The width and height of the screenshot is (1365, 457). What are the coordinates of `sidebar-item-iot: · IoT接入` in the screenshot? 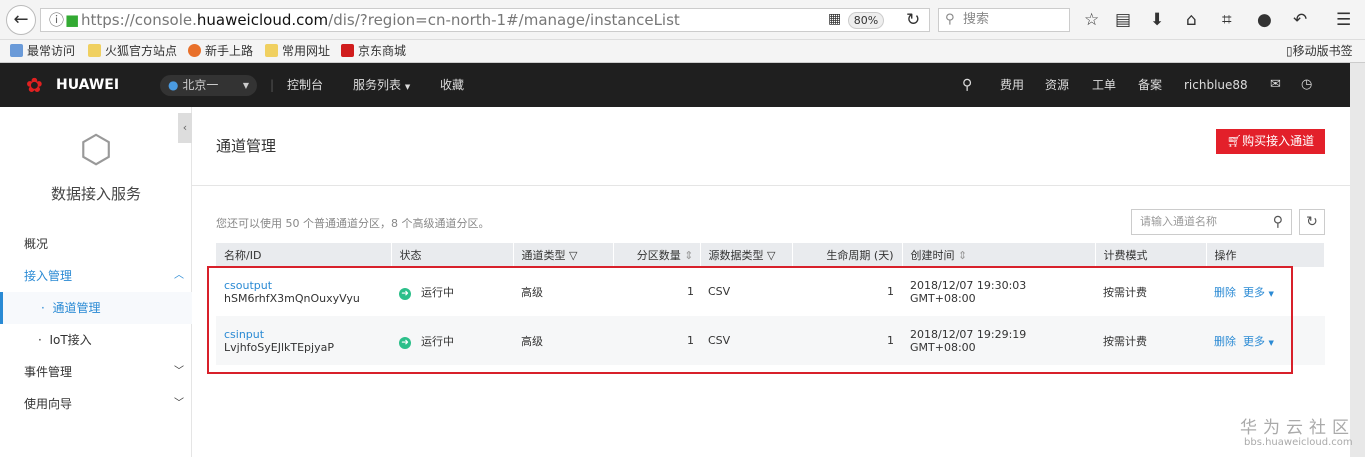 It's located at (96, 340).